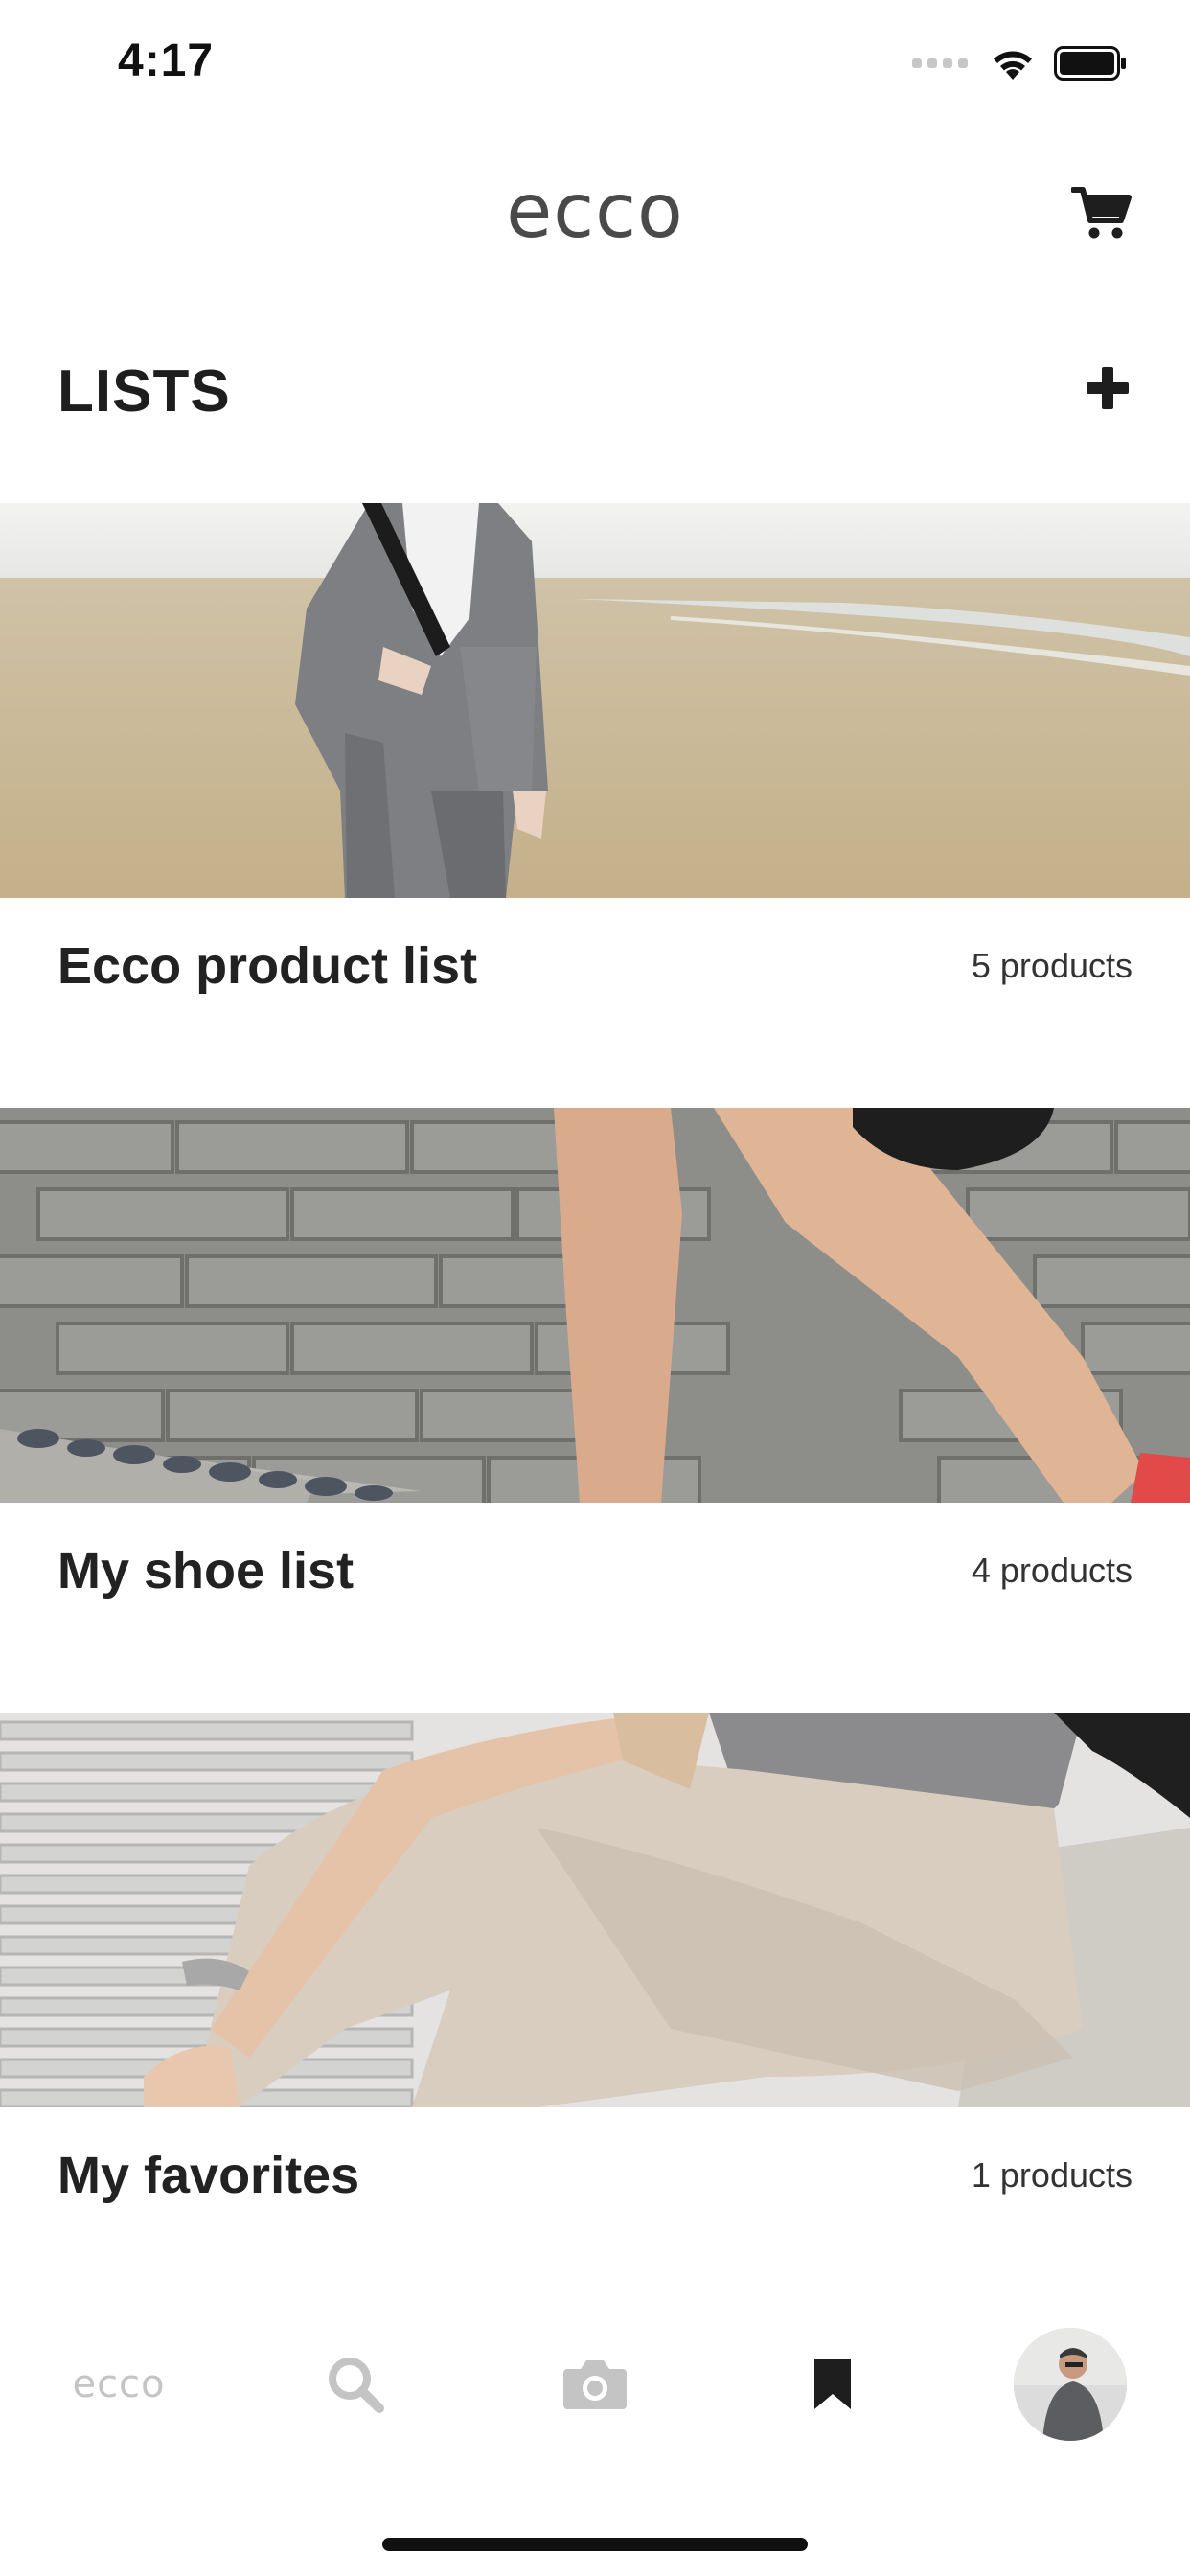 The width and height of the screenshot is (1190, 2576). I want to click on brand-logo: ecco, so click(595, 212).